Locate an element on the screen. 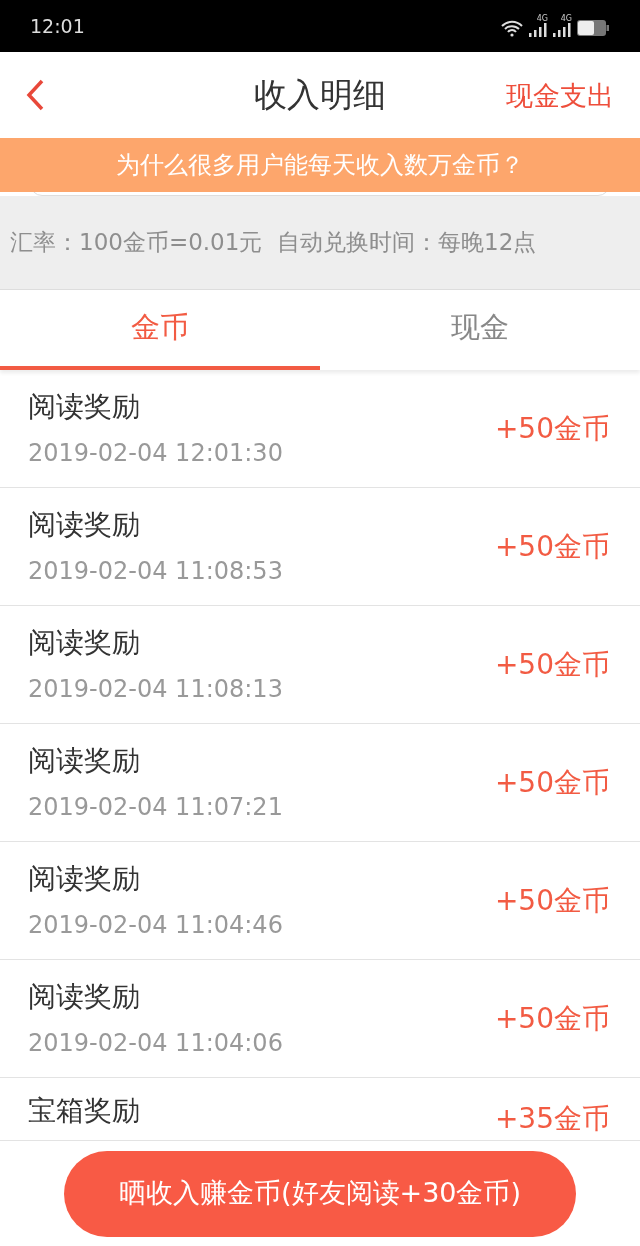 This screenshot has height=1246, width=640. tab: 现金 is located at coordinates (480, 330).